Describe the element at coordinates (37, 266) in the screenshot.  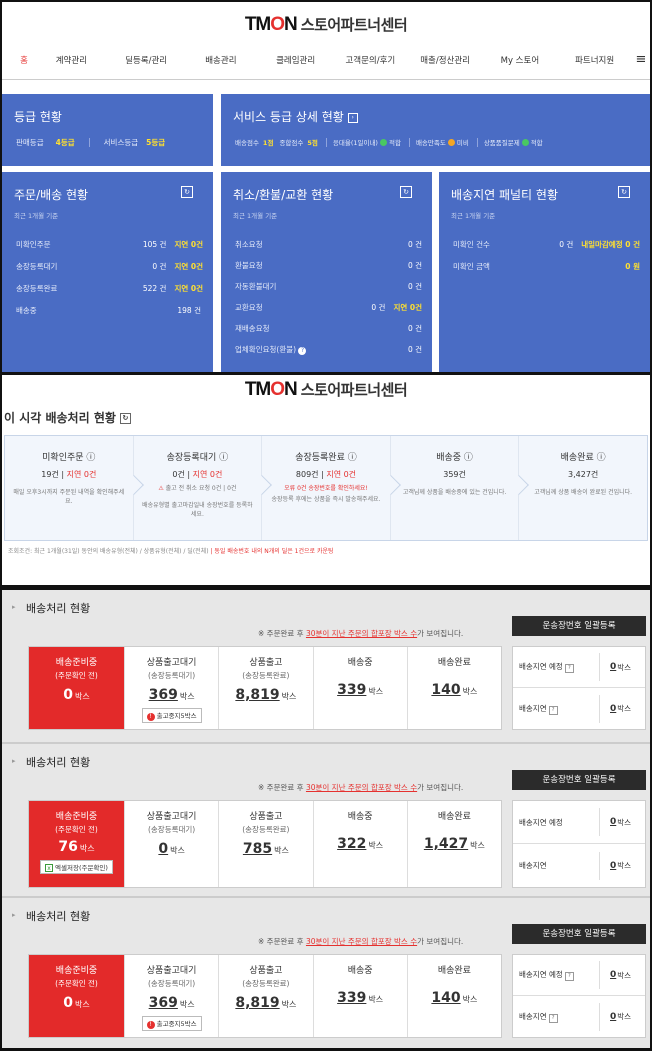
I see `order-row-label: 송장등록대기` at that location.